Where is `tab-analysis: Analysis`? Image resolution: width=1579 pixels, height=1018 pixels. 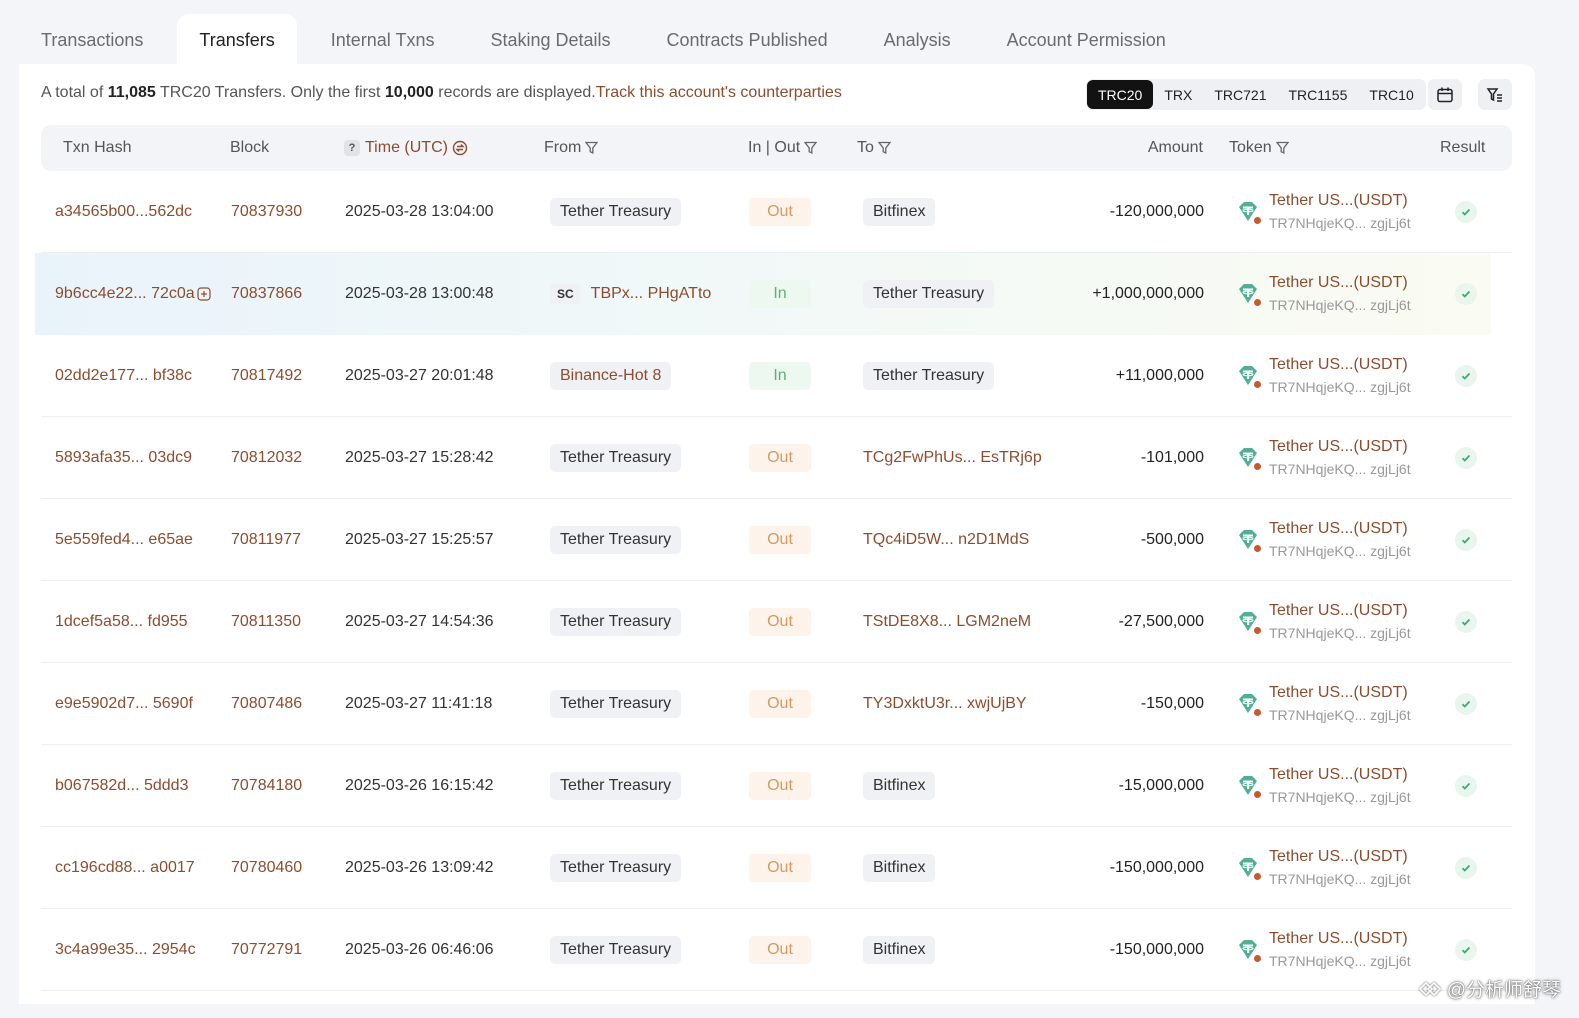 tab-analysis: Analysis is located at coordinates (917, 40).